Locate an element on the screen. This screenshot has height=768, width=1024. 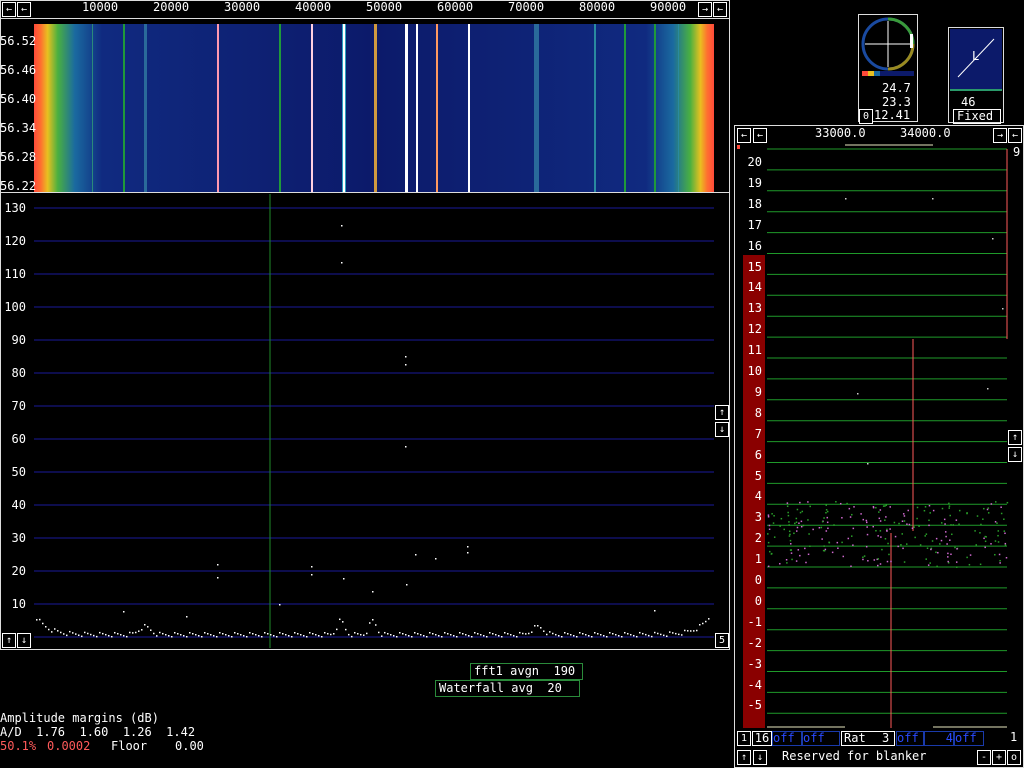
fft1-avg-box: fft1 avgn 190 is located at coordinates (526, 671).